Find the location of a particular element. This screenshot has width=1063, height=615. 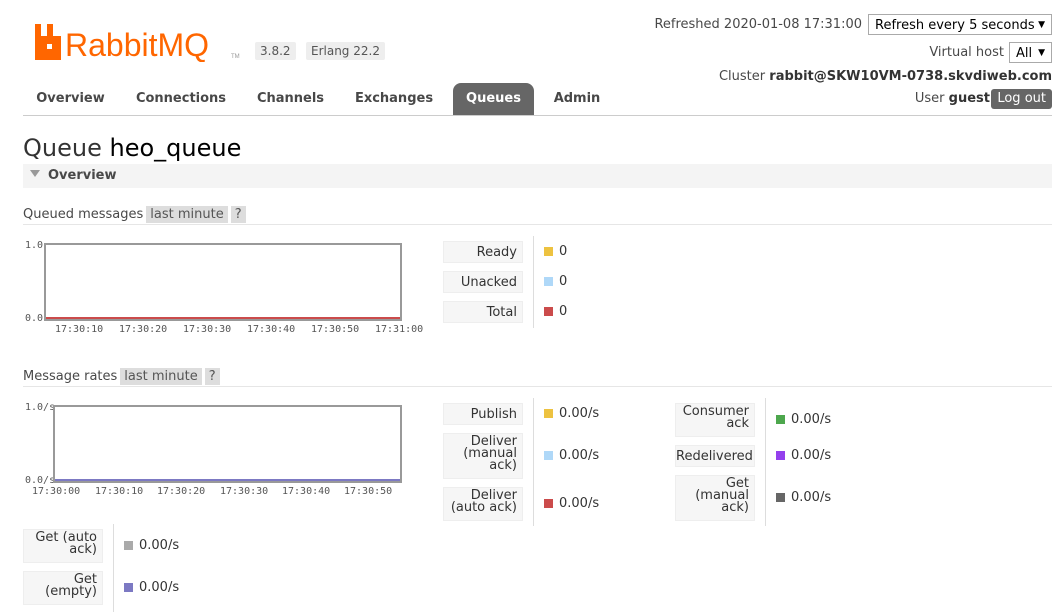

queued-messages-chart is located at coordinates (223, 282).